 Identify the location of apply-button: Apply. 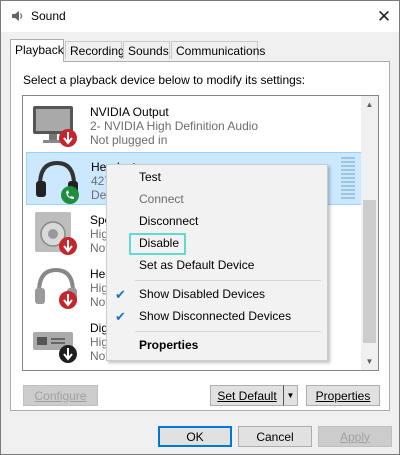
(355, 436).